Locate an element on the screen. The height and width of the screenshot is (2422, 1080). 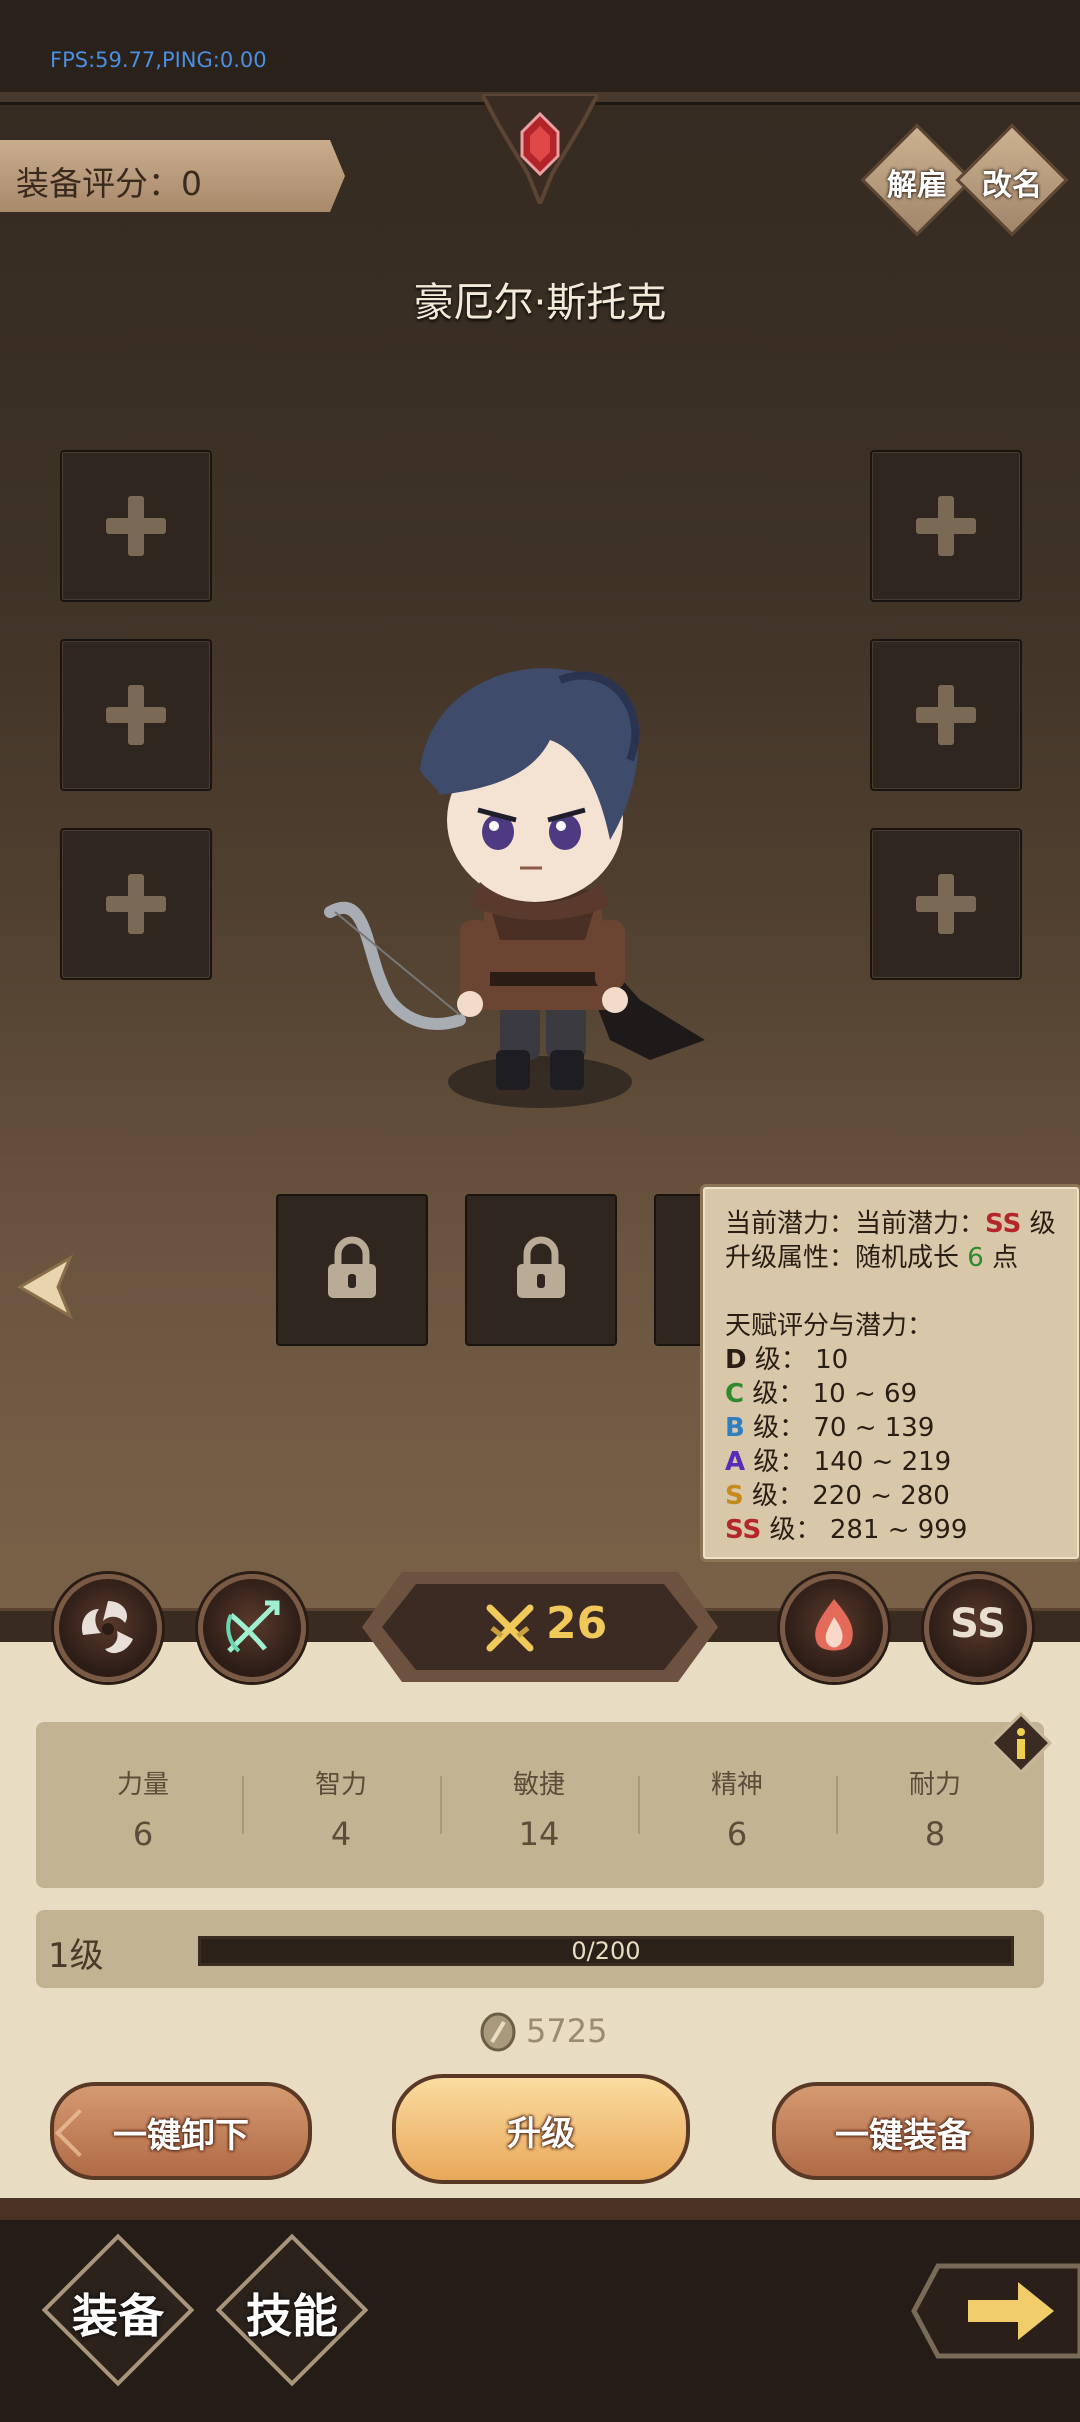
grade-range: 10 is located at coordinates (832, 1360).